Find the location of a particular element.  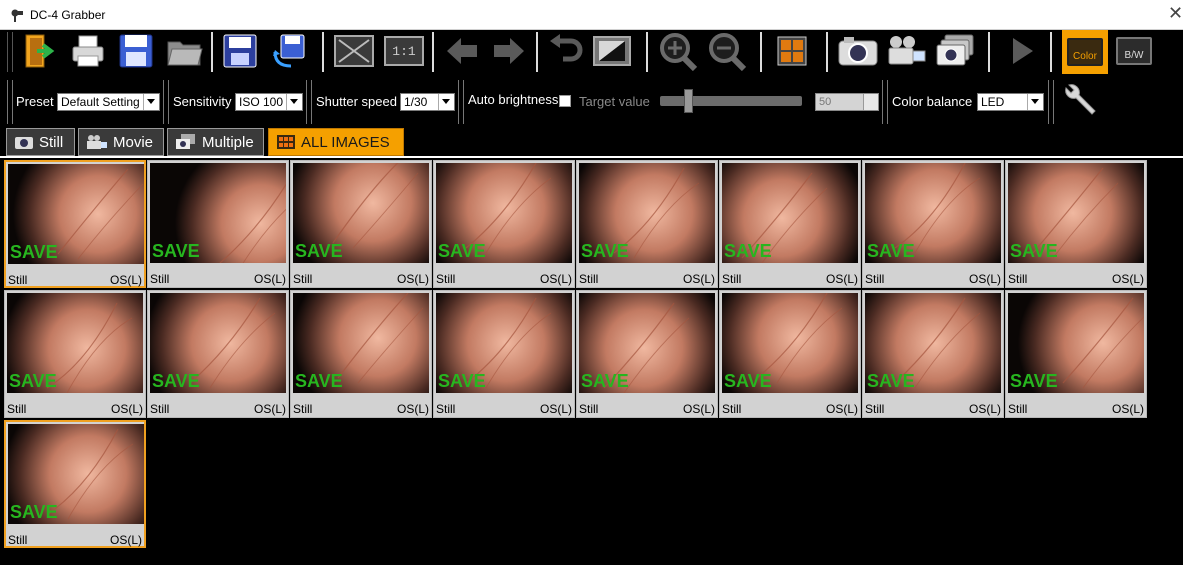

color-balance-label: Color balance is located at coordinates (932, 101).